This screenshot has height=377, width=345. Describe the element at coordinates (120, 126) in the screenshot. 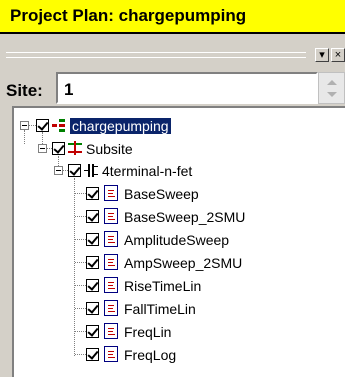

I see `tree-label: chargepumping` at that location.